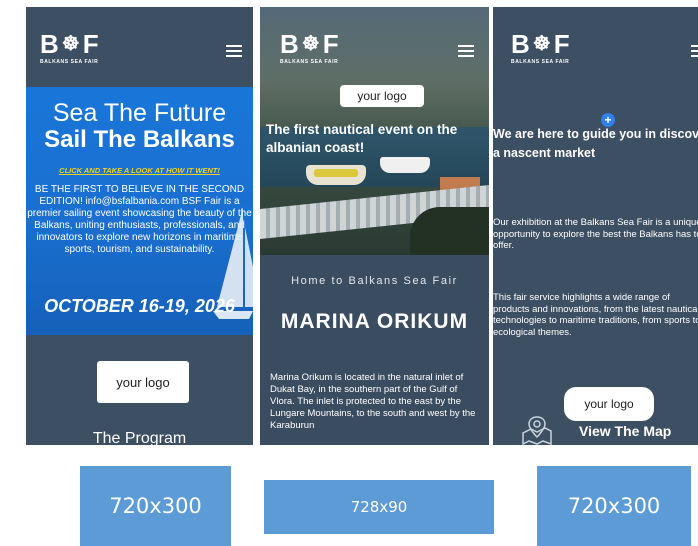  What do you see at coordinates (139, 437) in the screenshot?
I see `program-heading: The Program` at bounding box center [139, 437].